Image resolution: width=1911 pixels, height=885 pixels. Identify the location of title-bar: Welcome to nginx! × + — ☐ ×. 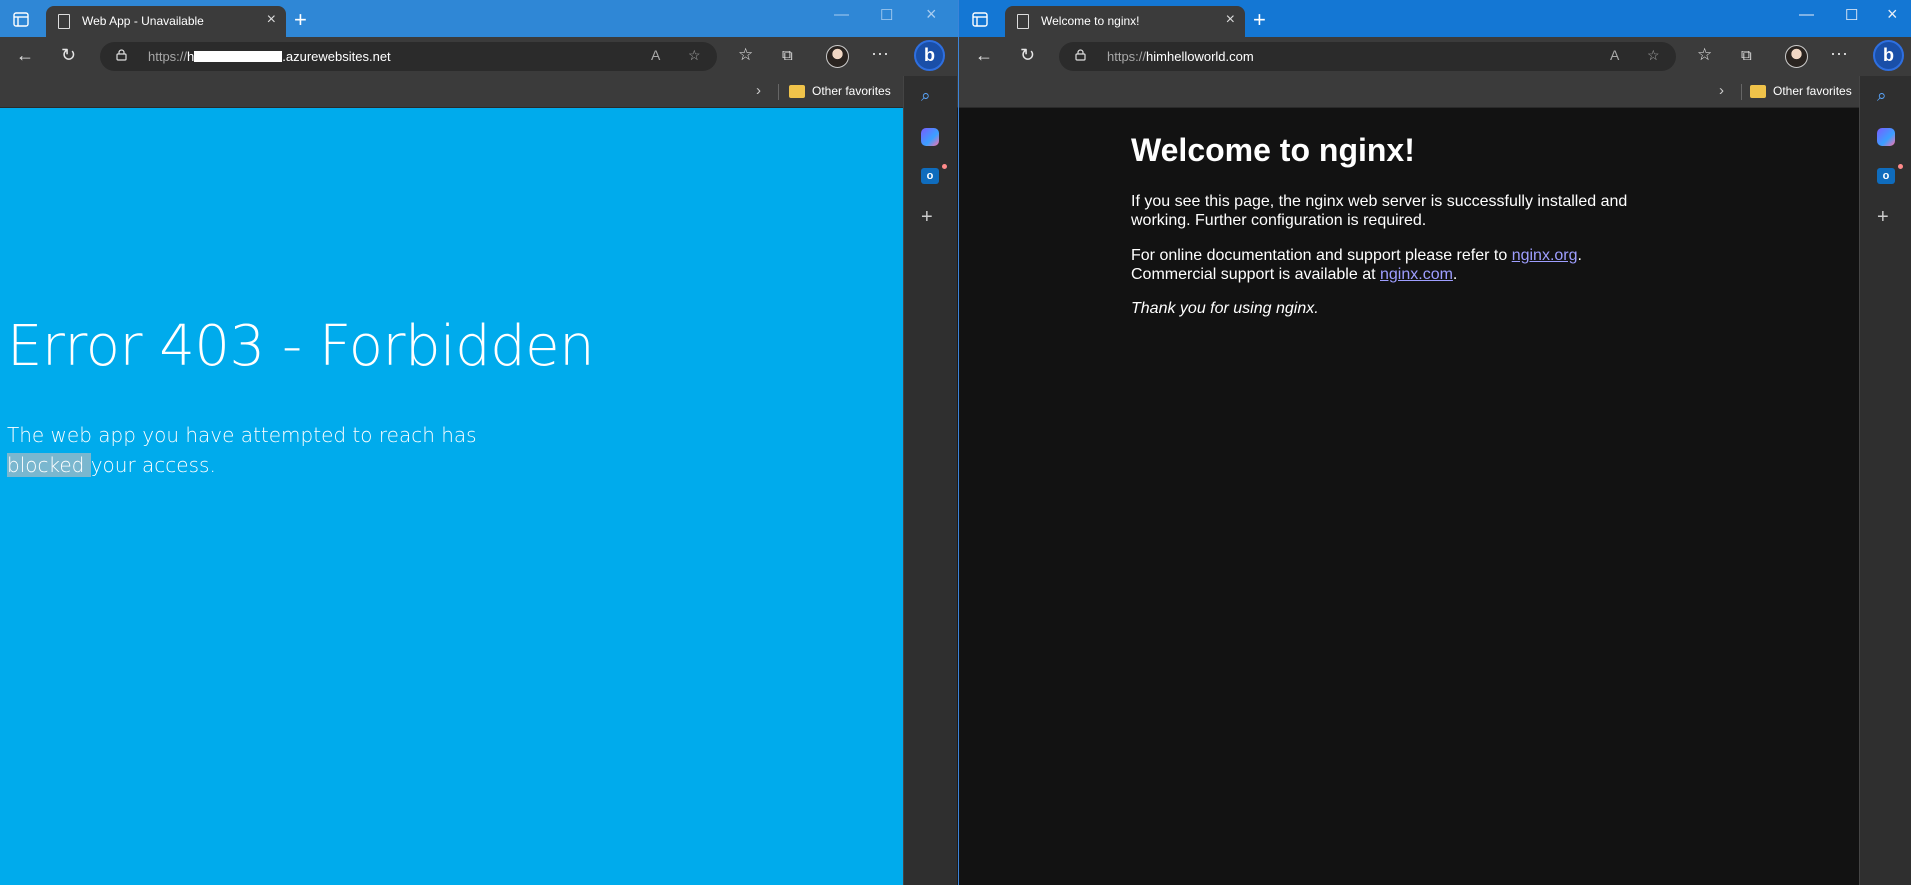
(1435, 18).